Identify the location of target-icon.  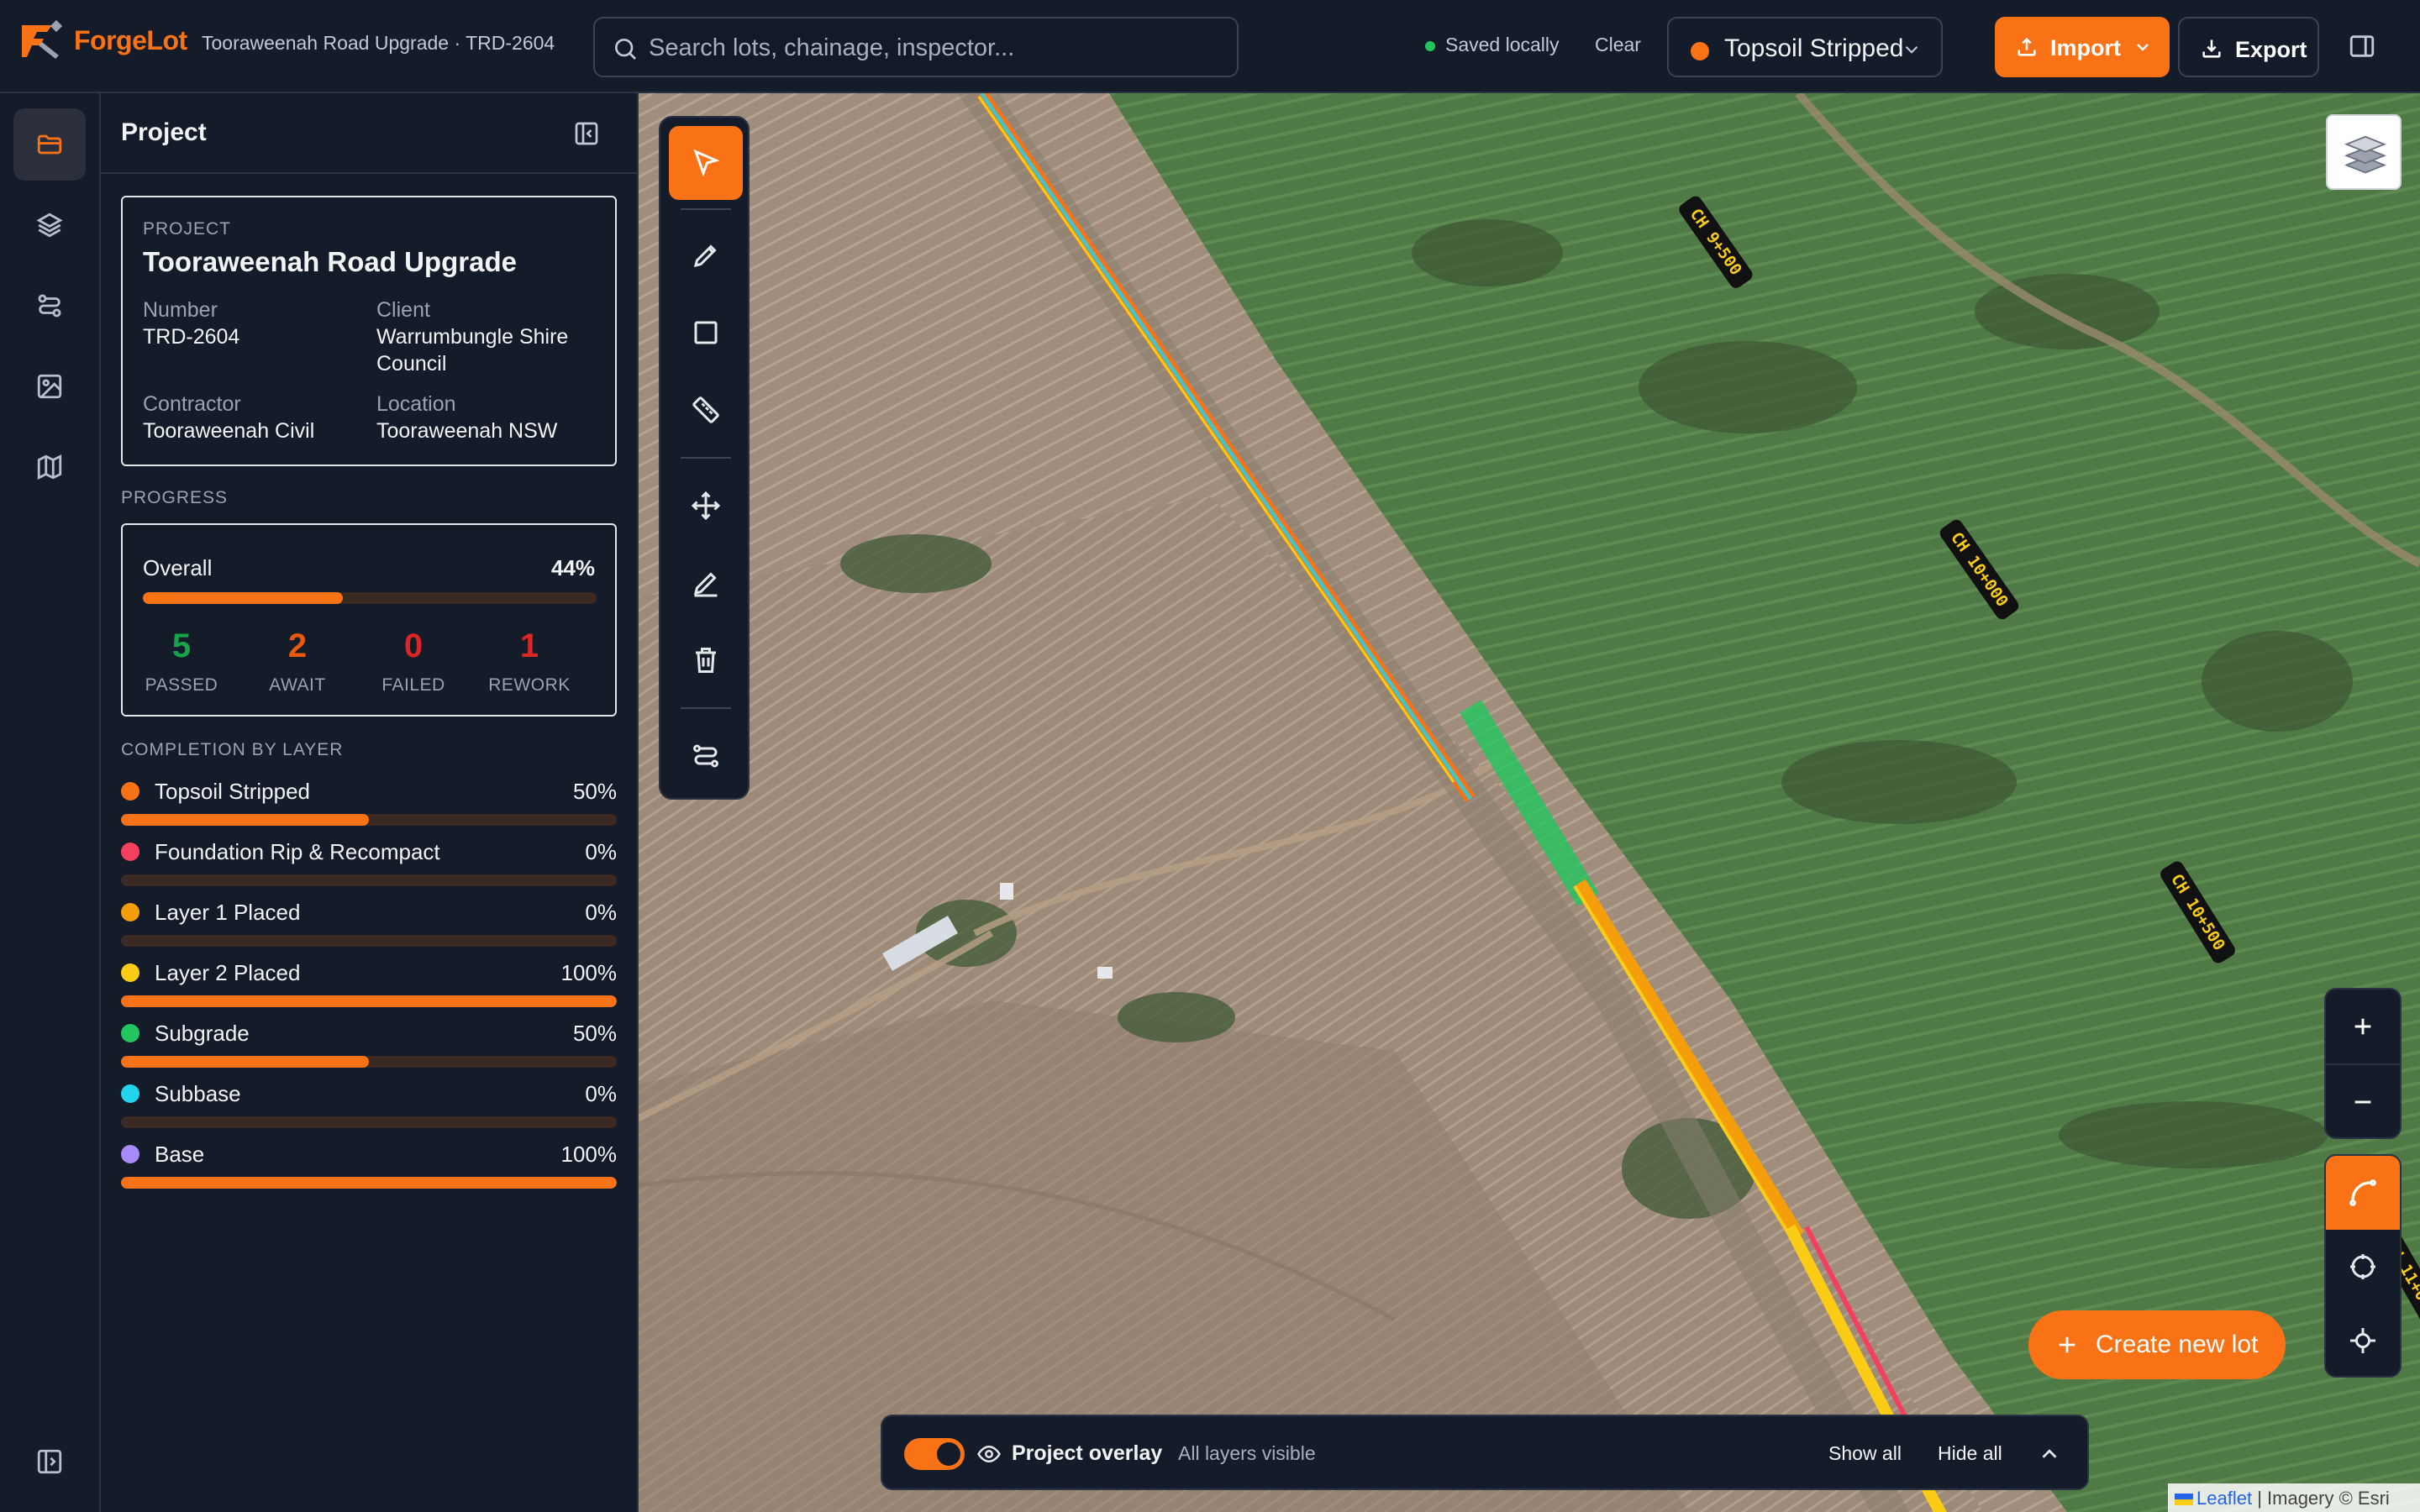
(2362, 1266).